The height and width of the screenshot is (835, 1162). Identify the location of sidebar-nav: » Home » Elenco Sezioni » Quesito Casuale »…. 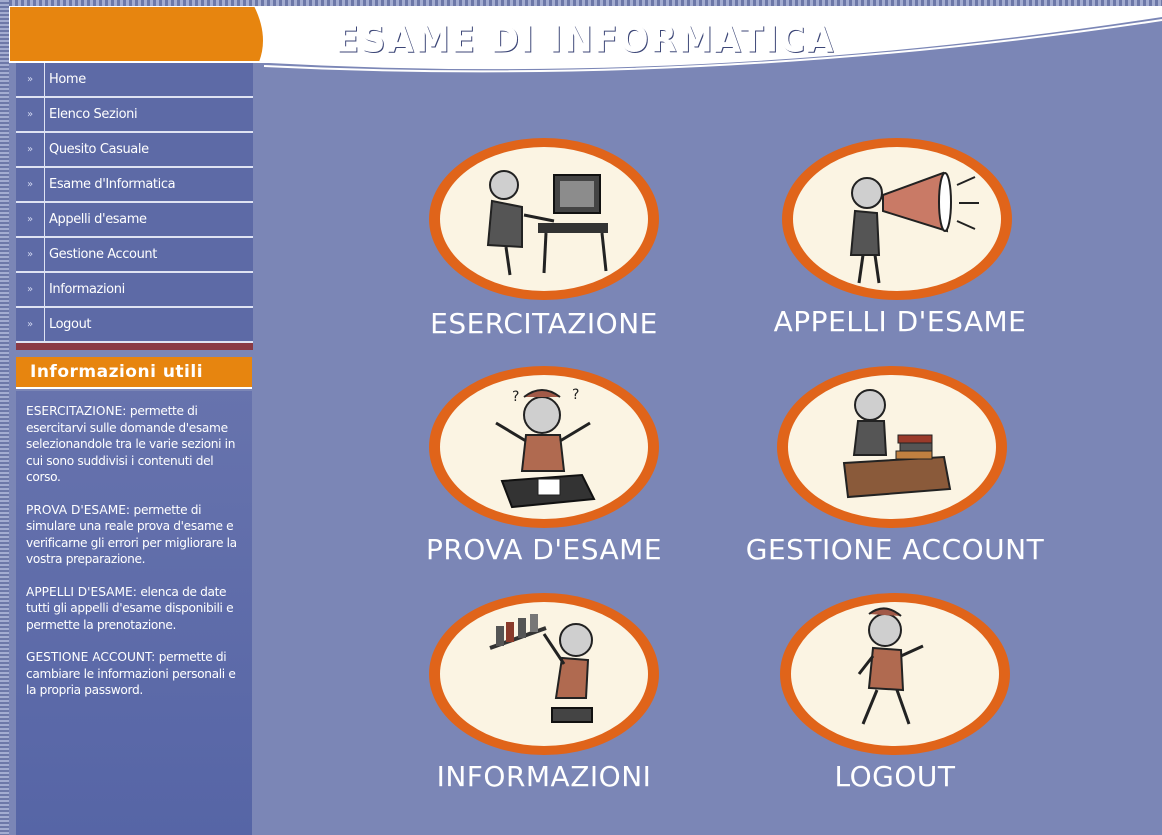
(134, 206).